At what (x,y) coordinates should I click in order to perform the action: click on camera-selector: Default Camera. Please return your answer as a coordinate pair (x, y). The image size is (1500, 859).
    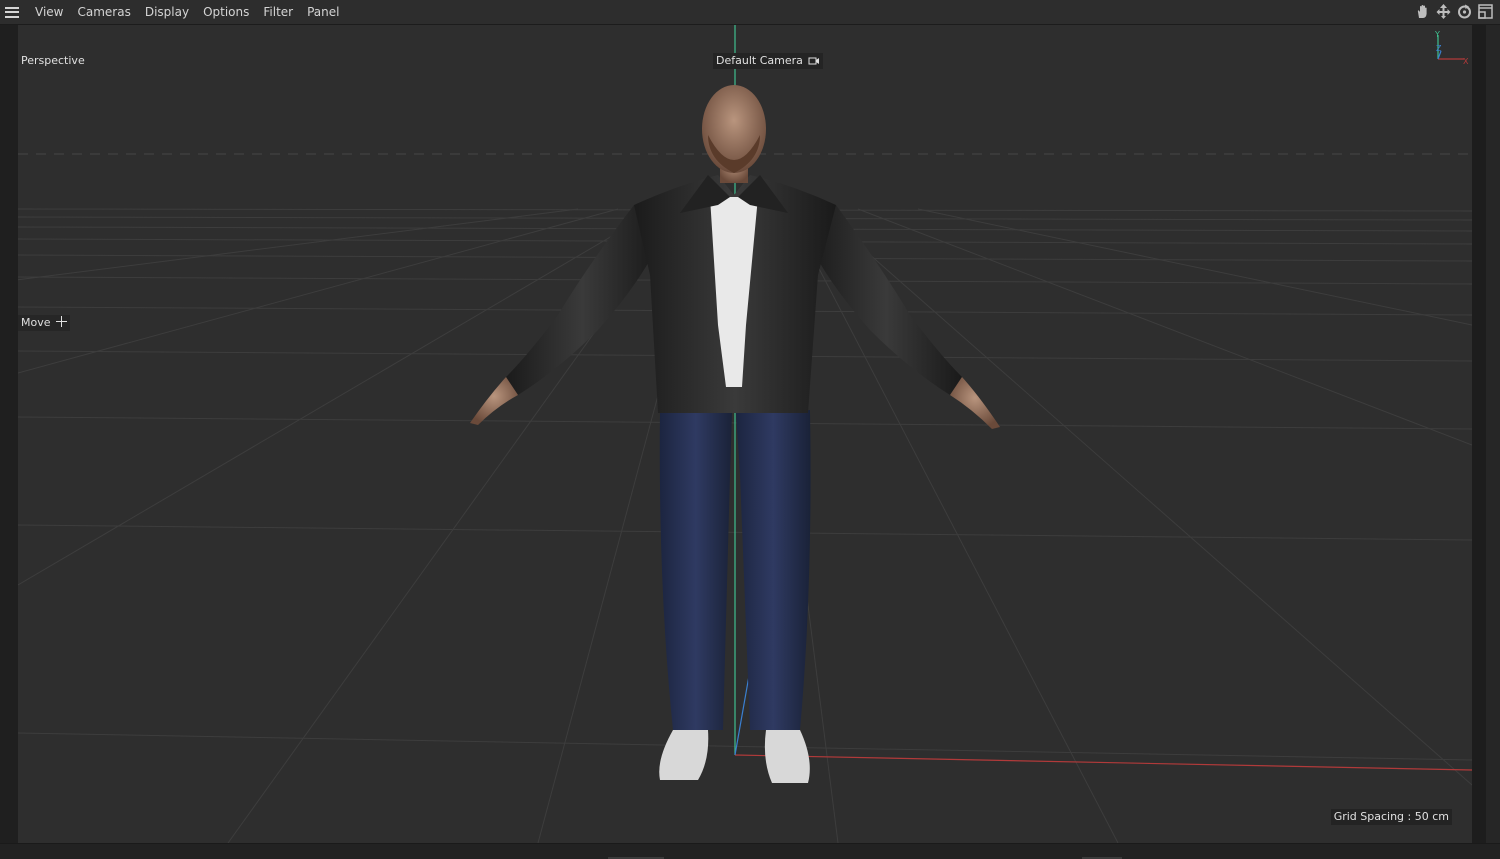
    Looking at the image, I should click on (768, 61).